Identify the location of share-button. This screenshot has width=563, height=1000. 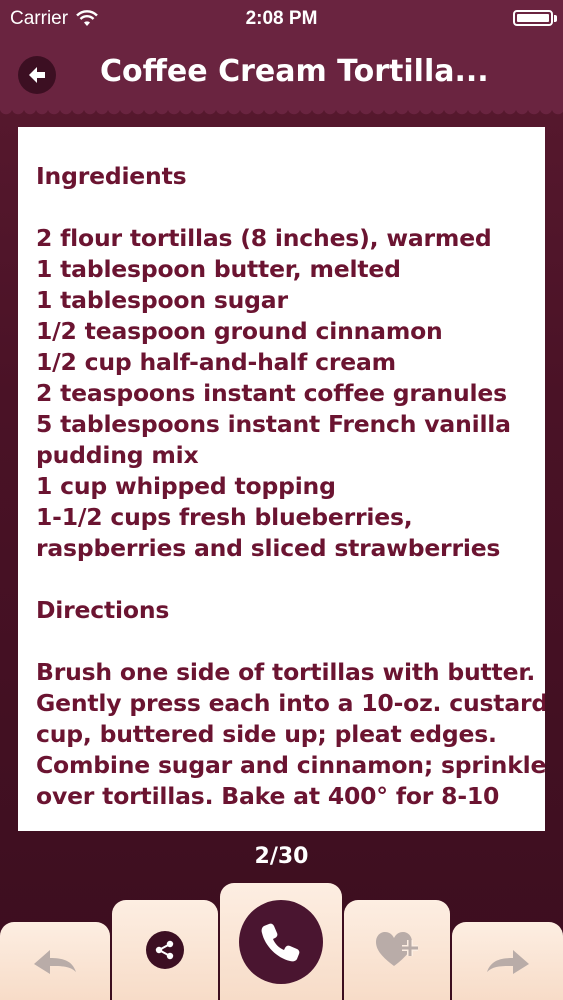
(165, 950).